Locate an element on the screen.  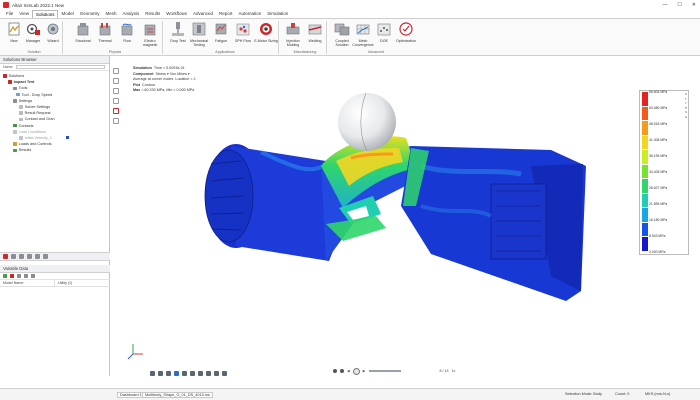
menu-tab-file: File is located at coordinates (9, 14).